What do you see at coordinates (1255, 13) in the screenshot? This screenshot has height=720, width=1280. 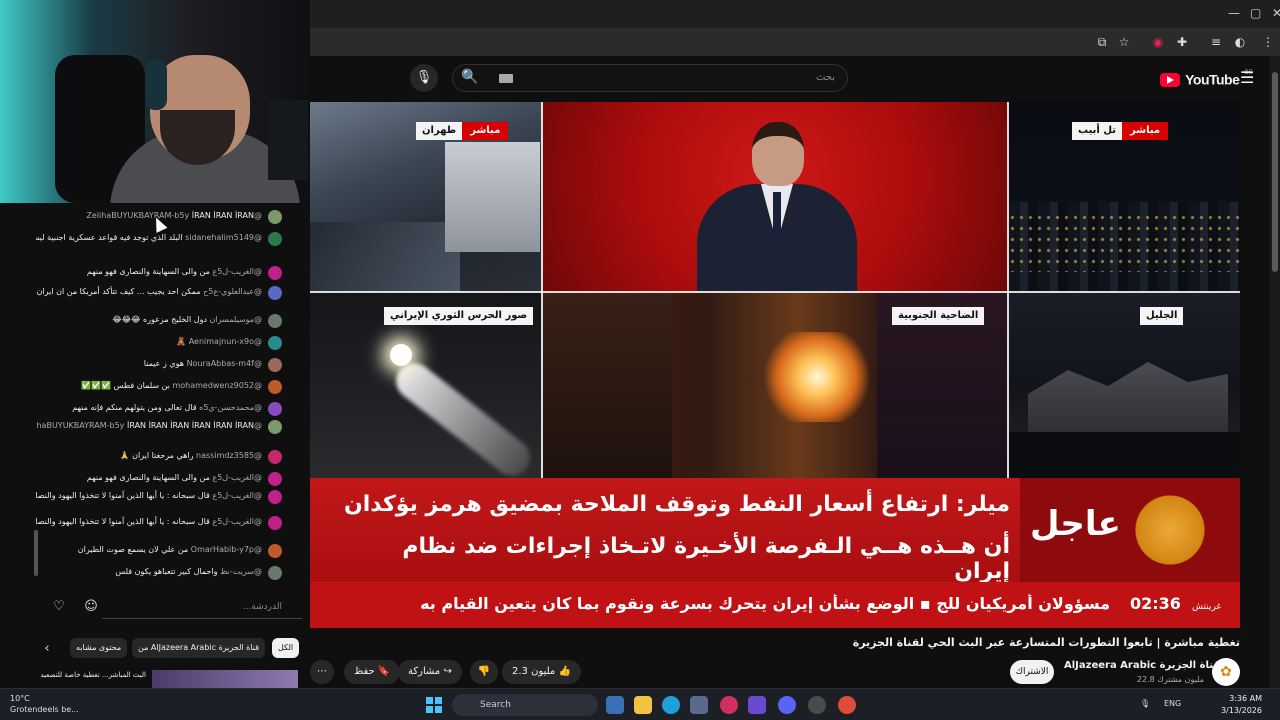 I see `maximize-icon: ▢` at bounding box center [1255, 13].